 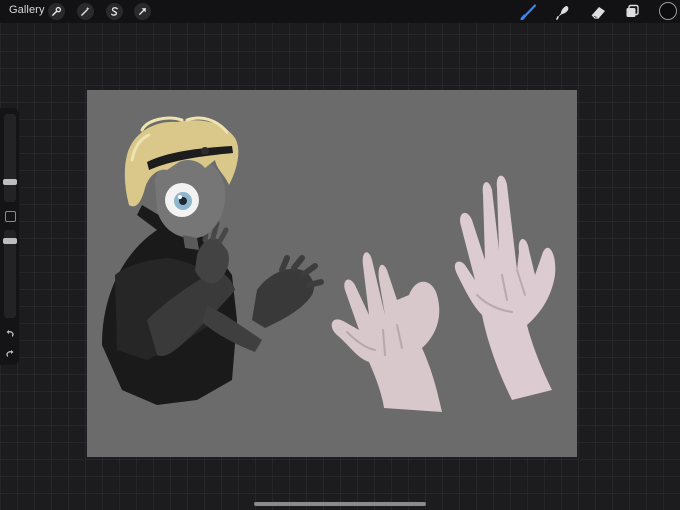 What do you see at coordinates (505, 287) in the screenshot?
I see `hand-study-right` at bounding box center [505, 287].